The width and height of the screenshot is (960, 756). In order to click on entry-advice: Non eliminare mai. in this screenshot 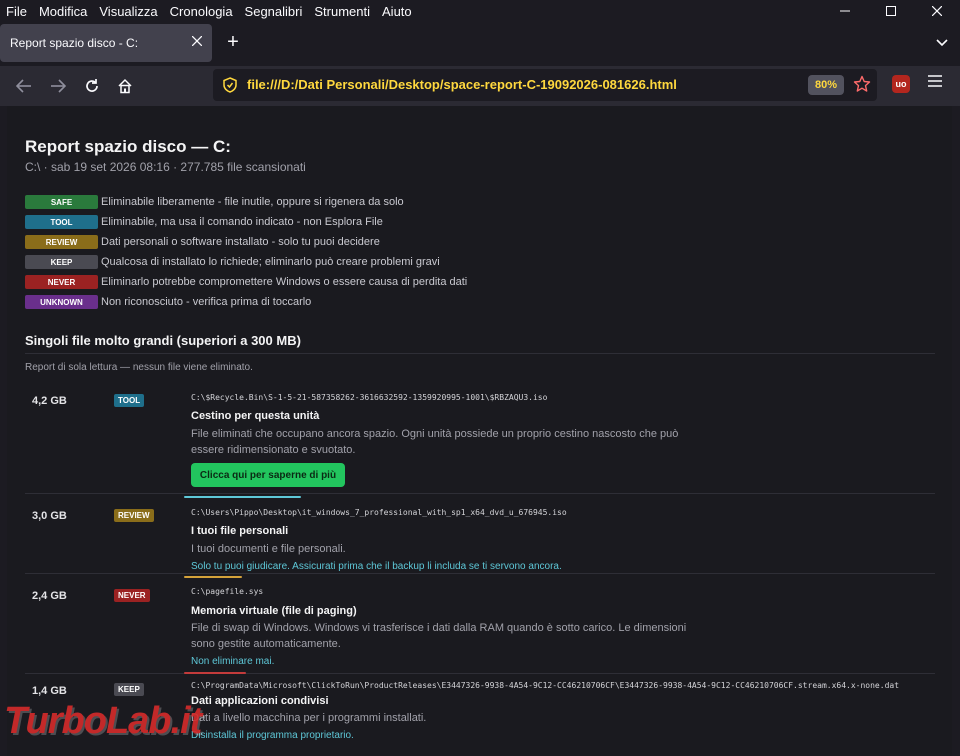, I will do `click(233, 661)`.